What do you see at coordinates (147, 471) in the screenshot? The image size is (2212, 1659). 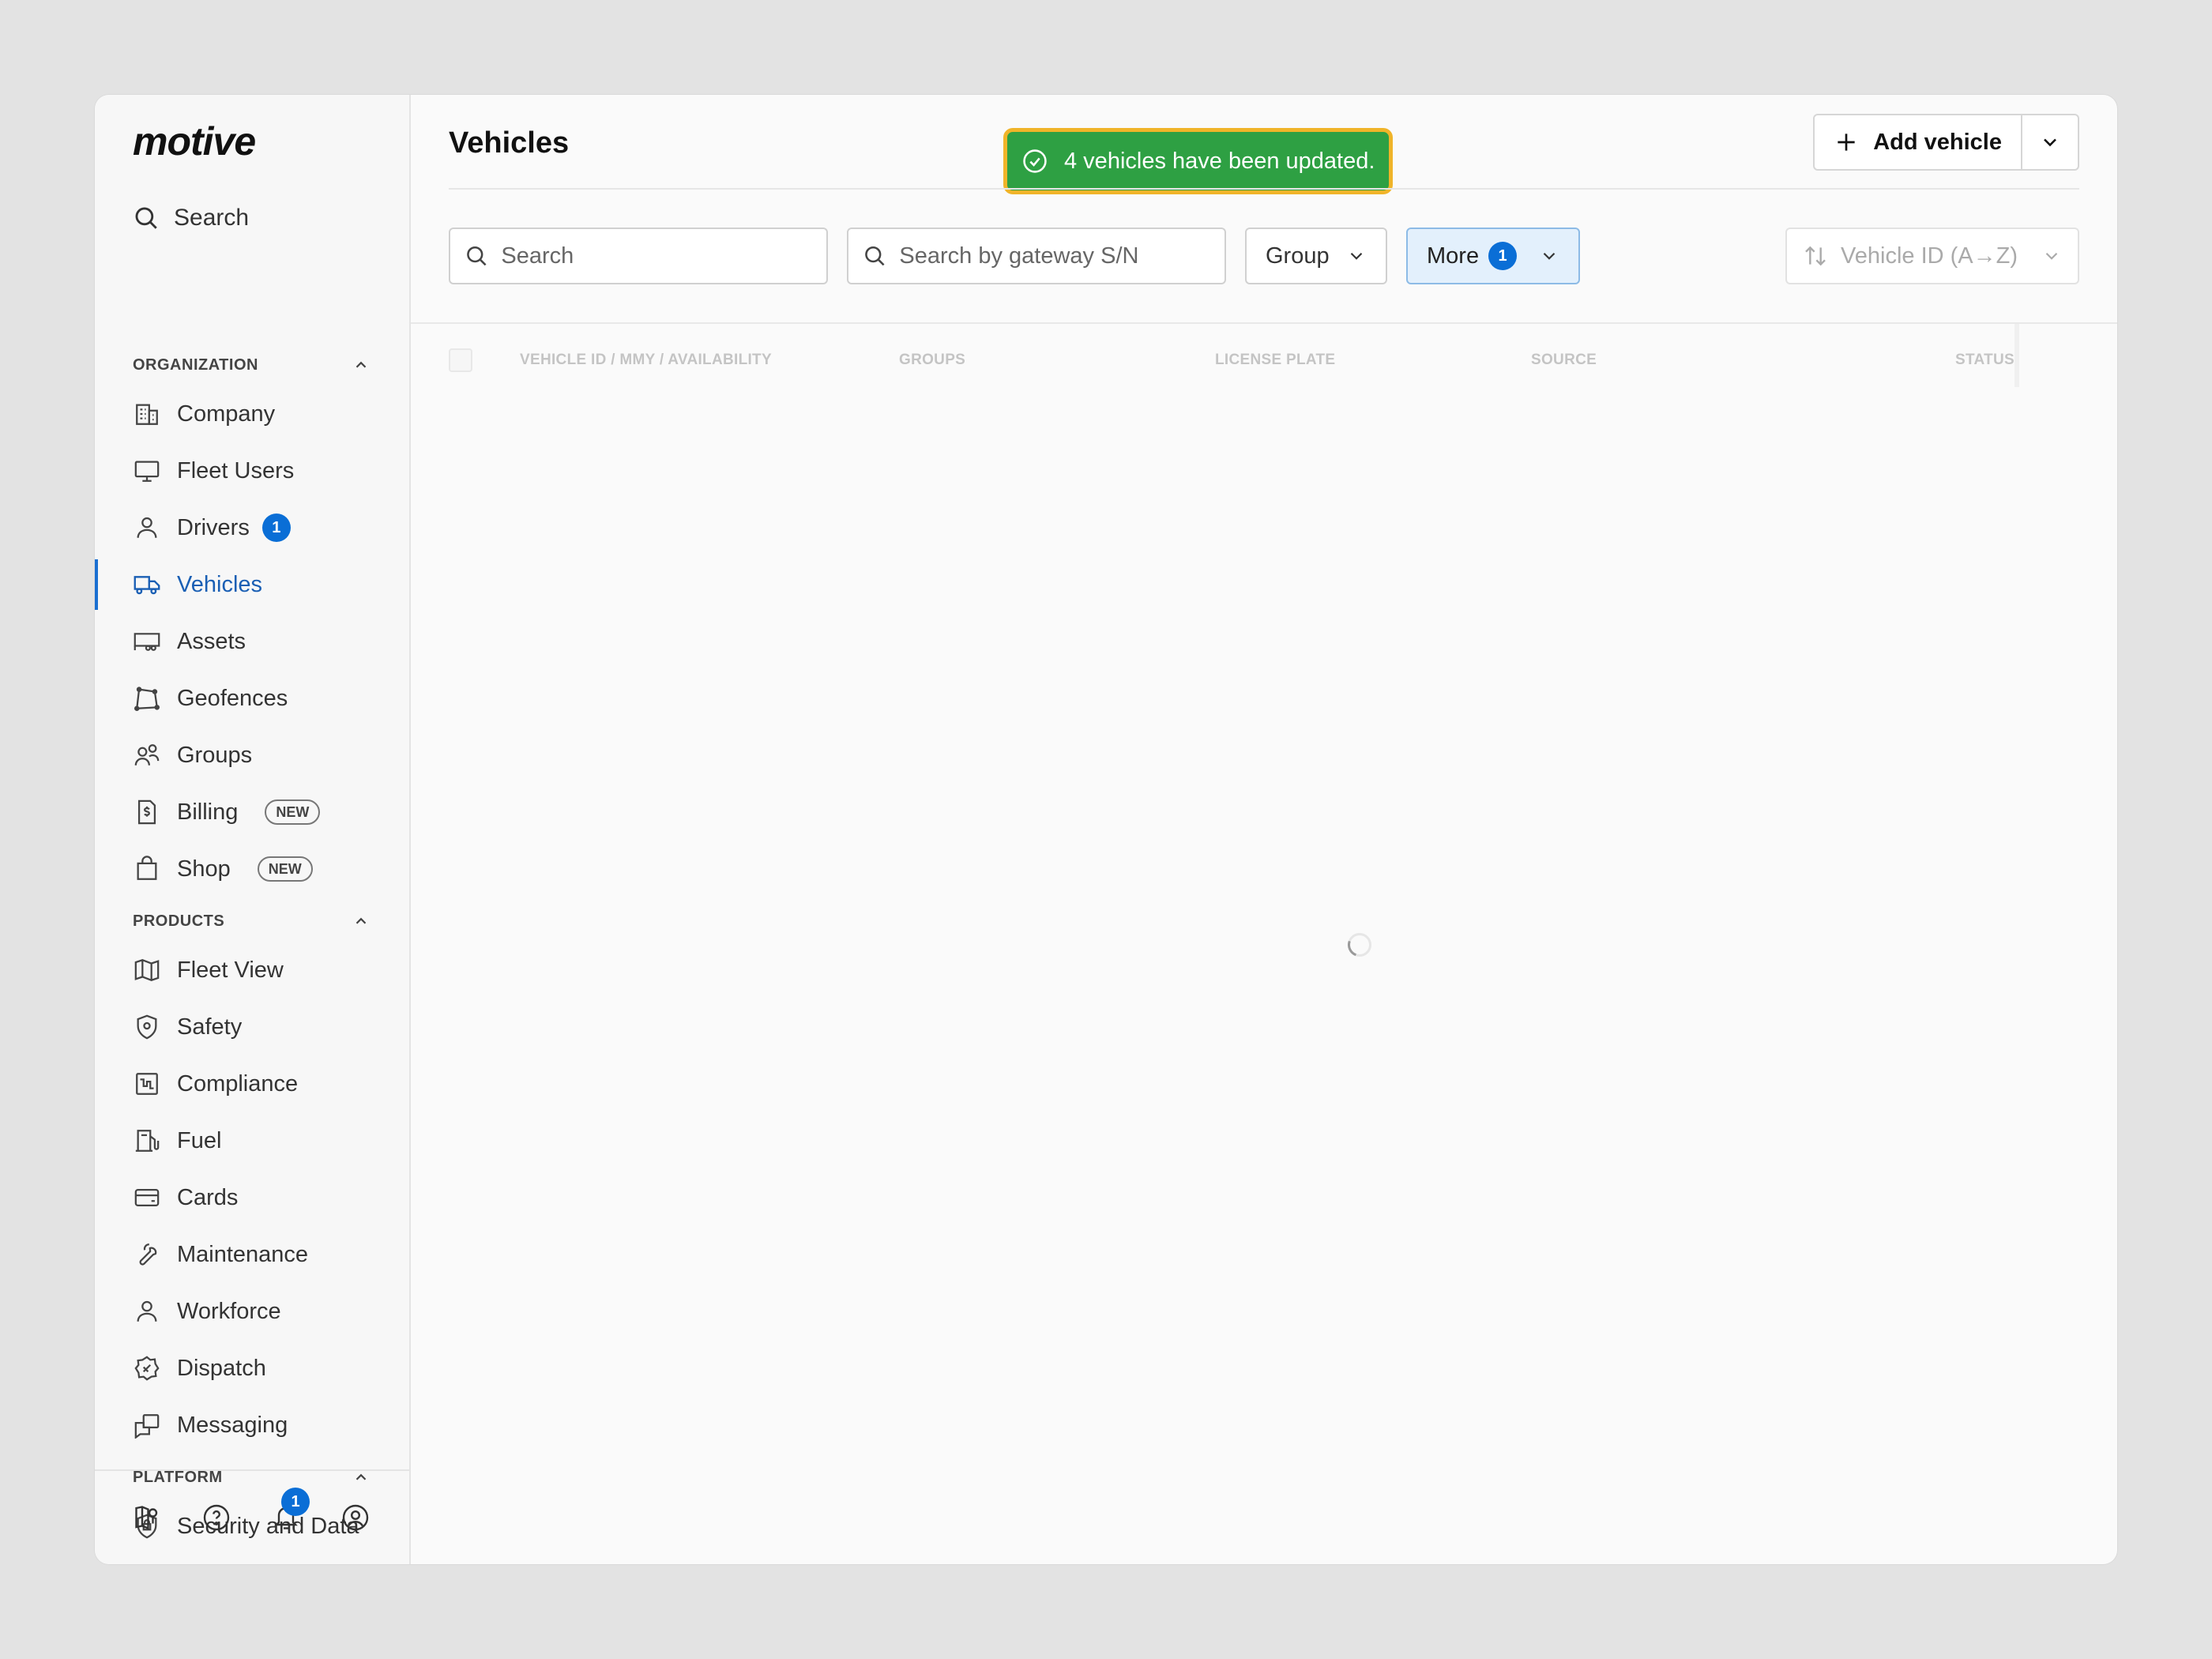 I see `monitor-icon` at bounding box center [147, 471].